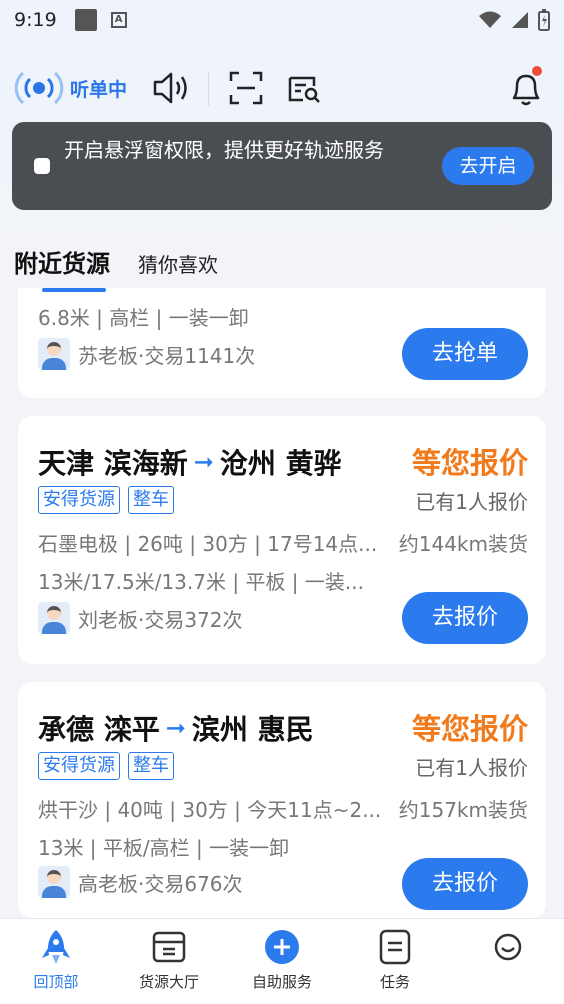  Describe the element at coordinates (463, 544) in the screenshot. I see `pickup-distance: 约144km装货` at that location.